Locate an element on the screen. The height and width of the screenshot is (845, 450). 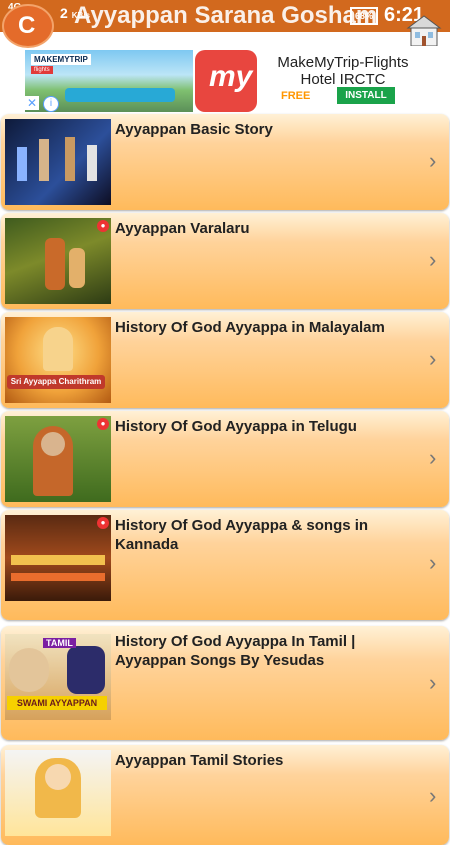
item-title: Ayyappan Tamil Stories is located at coordinates (199, 760).